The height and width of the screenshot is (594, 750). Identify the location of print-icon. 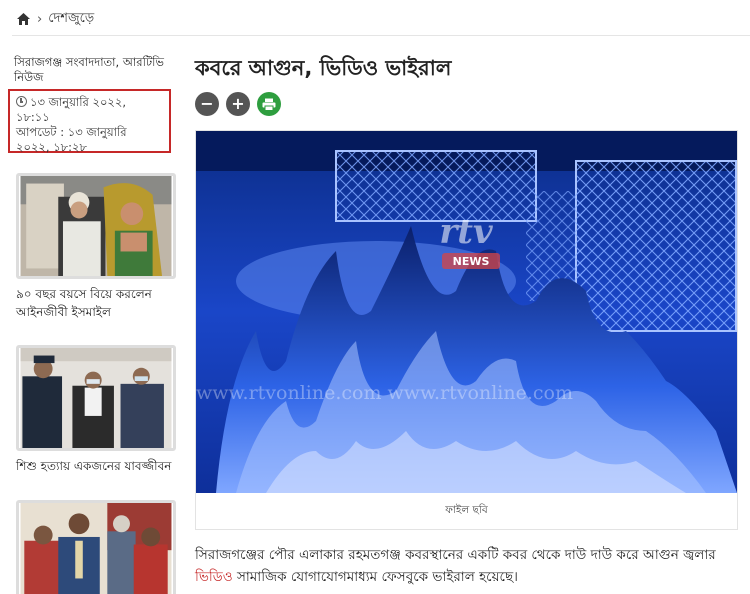
(269, 104).